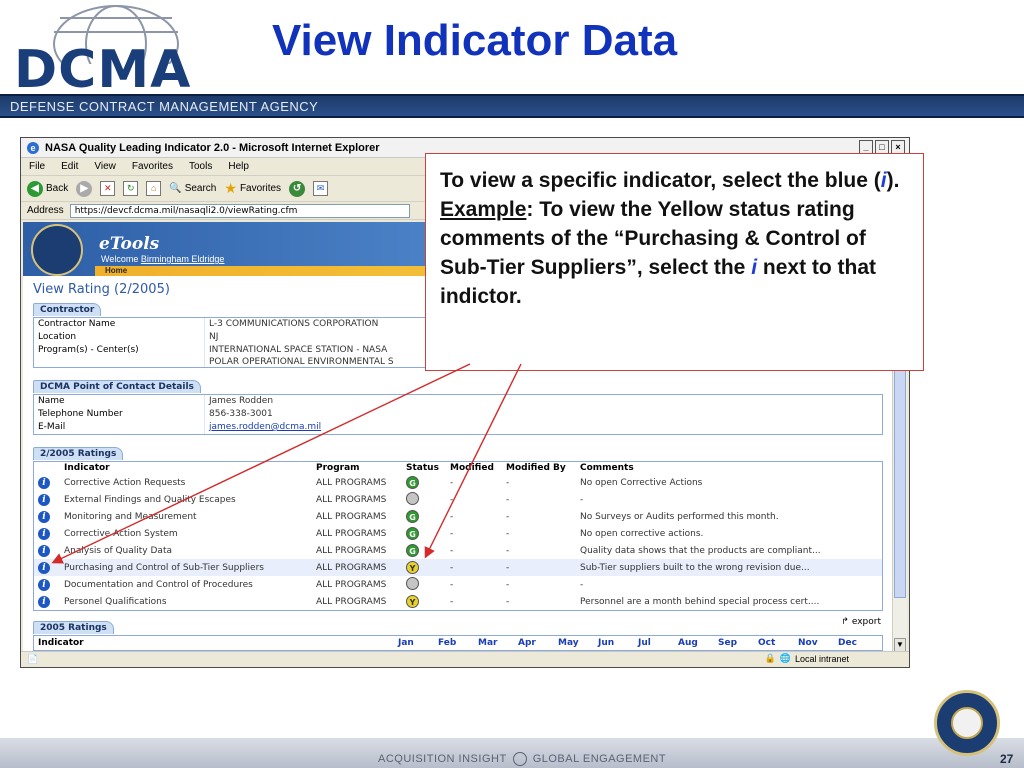  I want to click on month-header: Feb, so click(447, 643).